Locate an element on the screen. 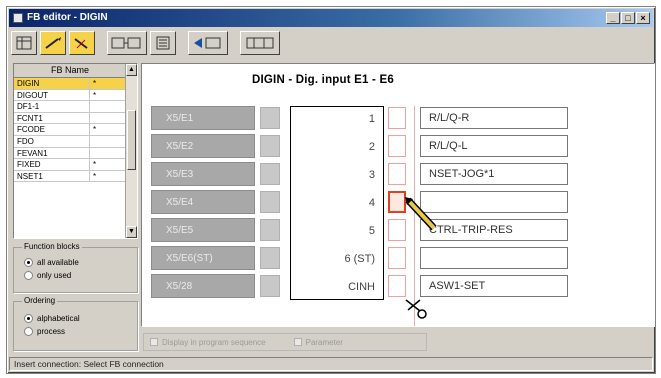  radio-alphabetical: alphabetical is located at coordinates (75, 318).